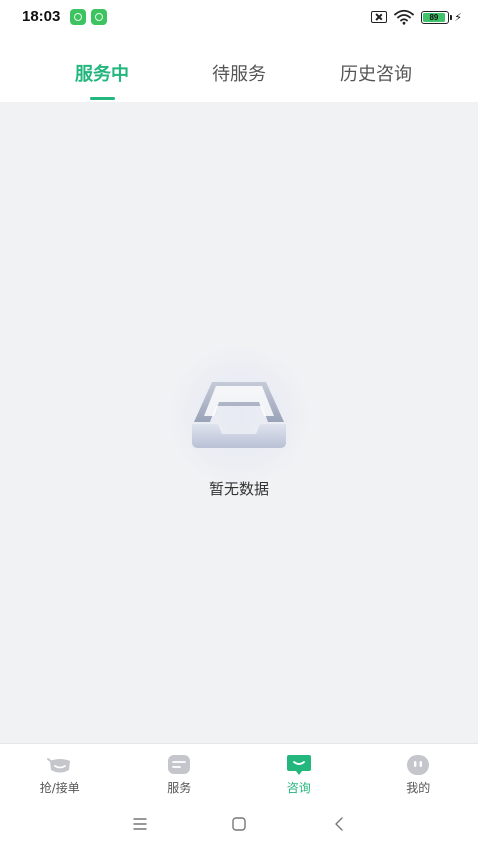 The height and width of the screenshot is (850, 478). I want to click on tab-bar: 服务中 待服务 历史咨询, so click(239, 68).